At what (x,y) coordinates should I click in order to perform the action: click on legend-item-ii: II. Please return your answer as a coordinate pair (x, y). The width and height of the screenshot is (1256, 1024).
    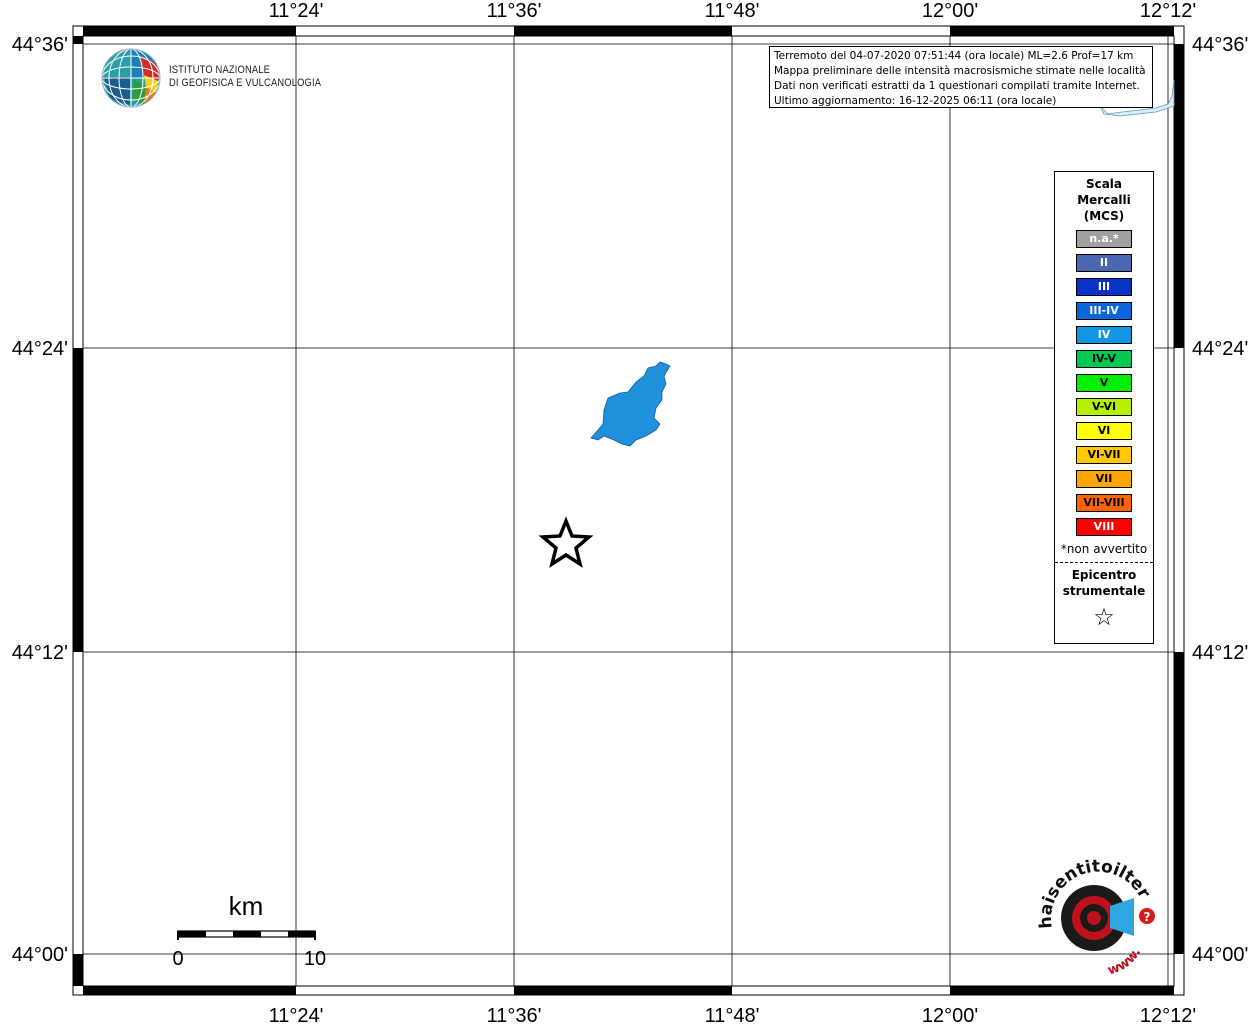
    Looking at the image, I should click on (1104, 263).